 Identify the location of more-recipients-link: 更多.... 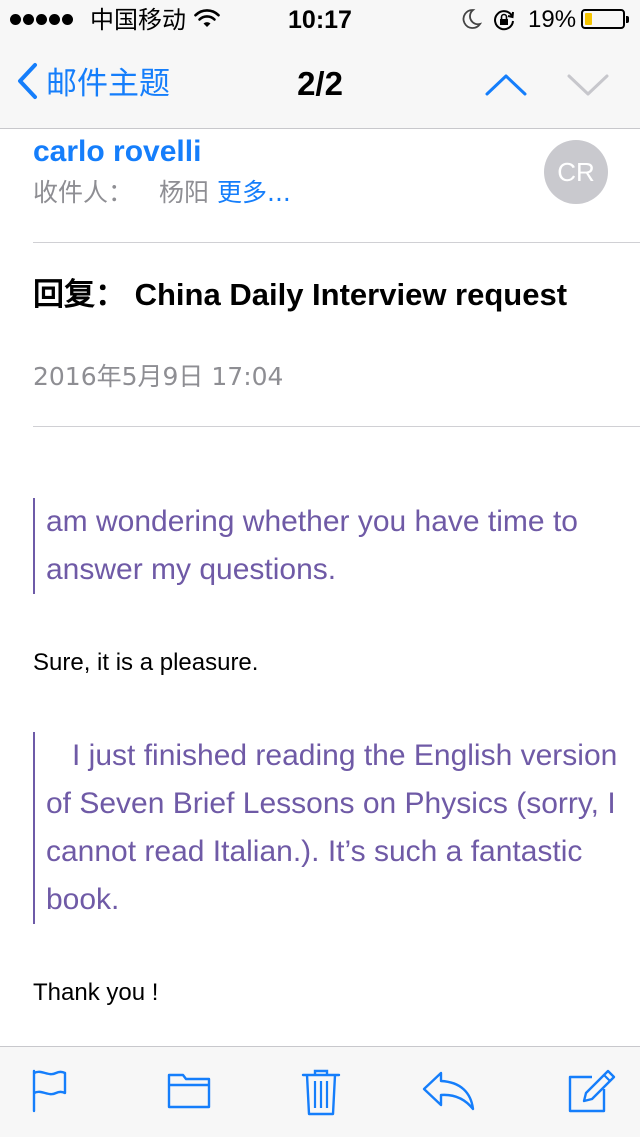
(254, 192).